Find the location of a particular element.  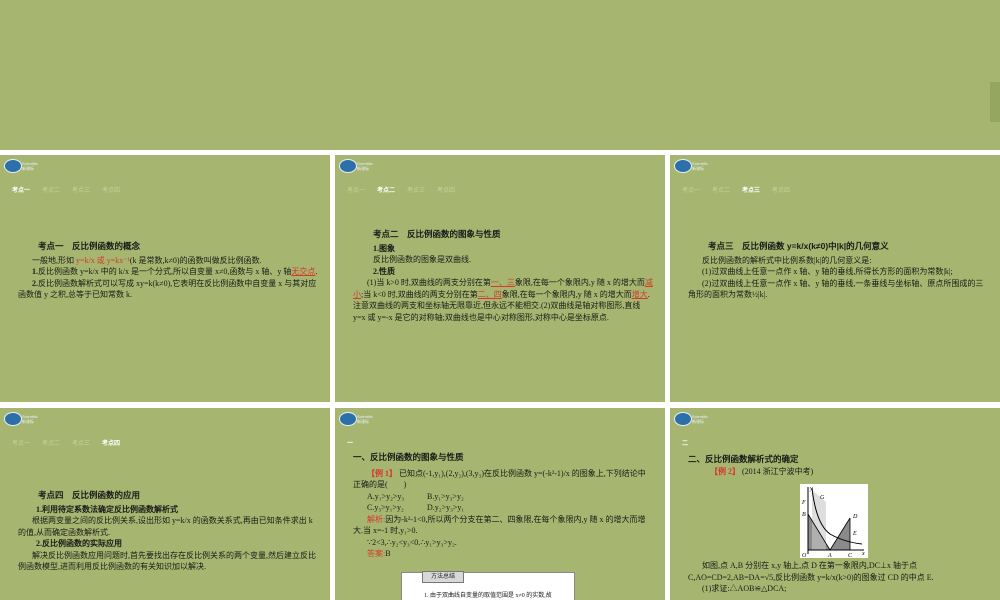

geometry-diagram: y G F B D E O A C x is located at coordinates (833, 522).